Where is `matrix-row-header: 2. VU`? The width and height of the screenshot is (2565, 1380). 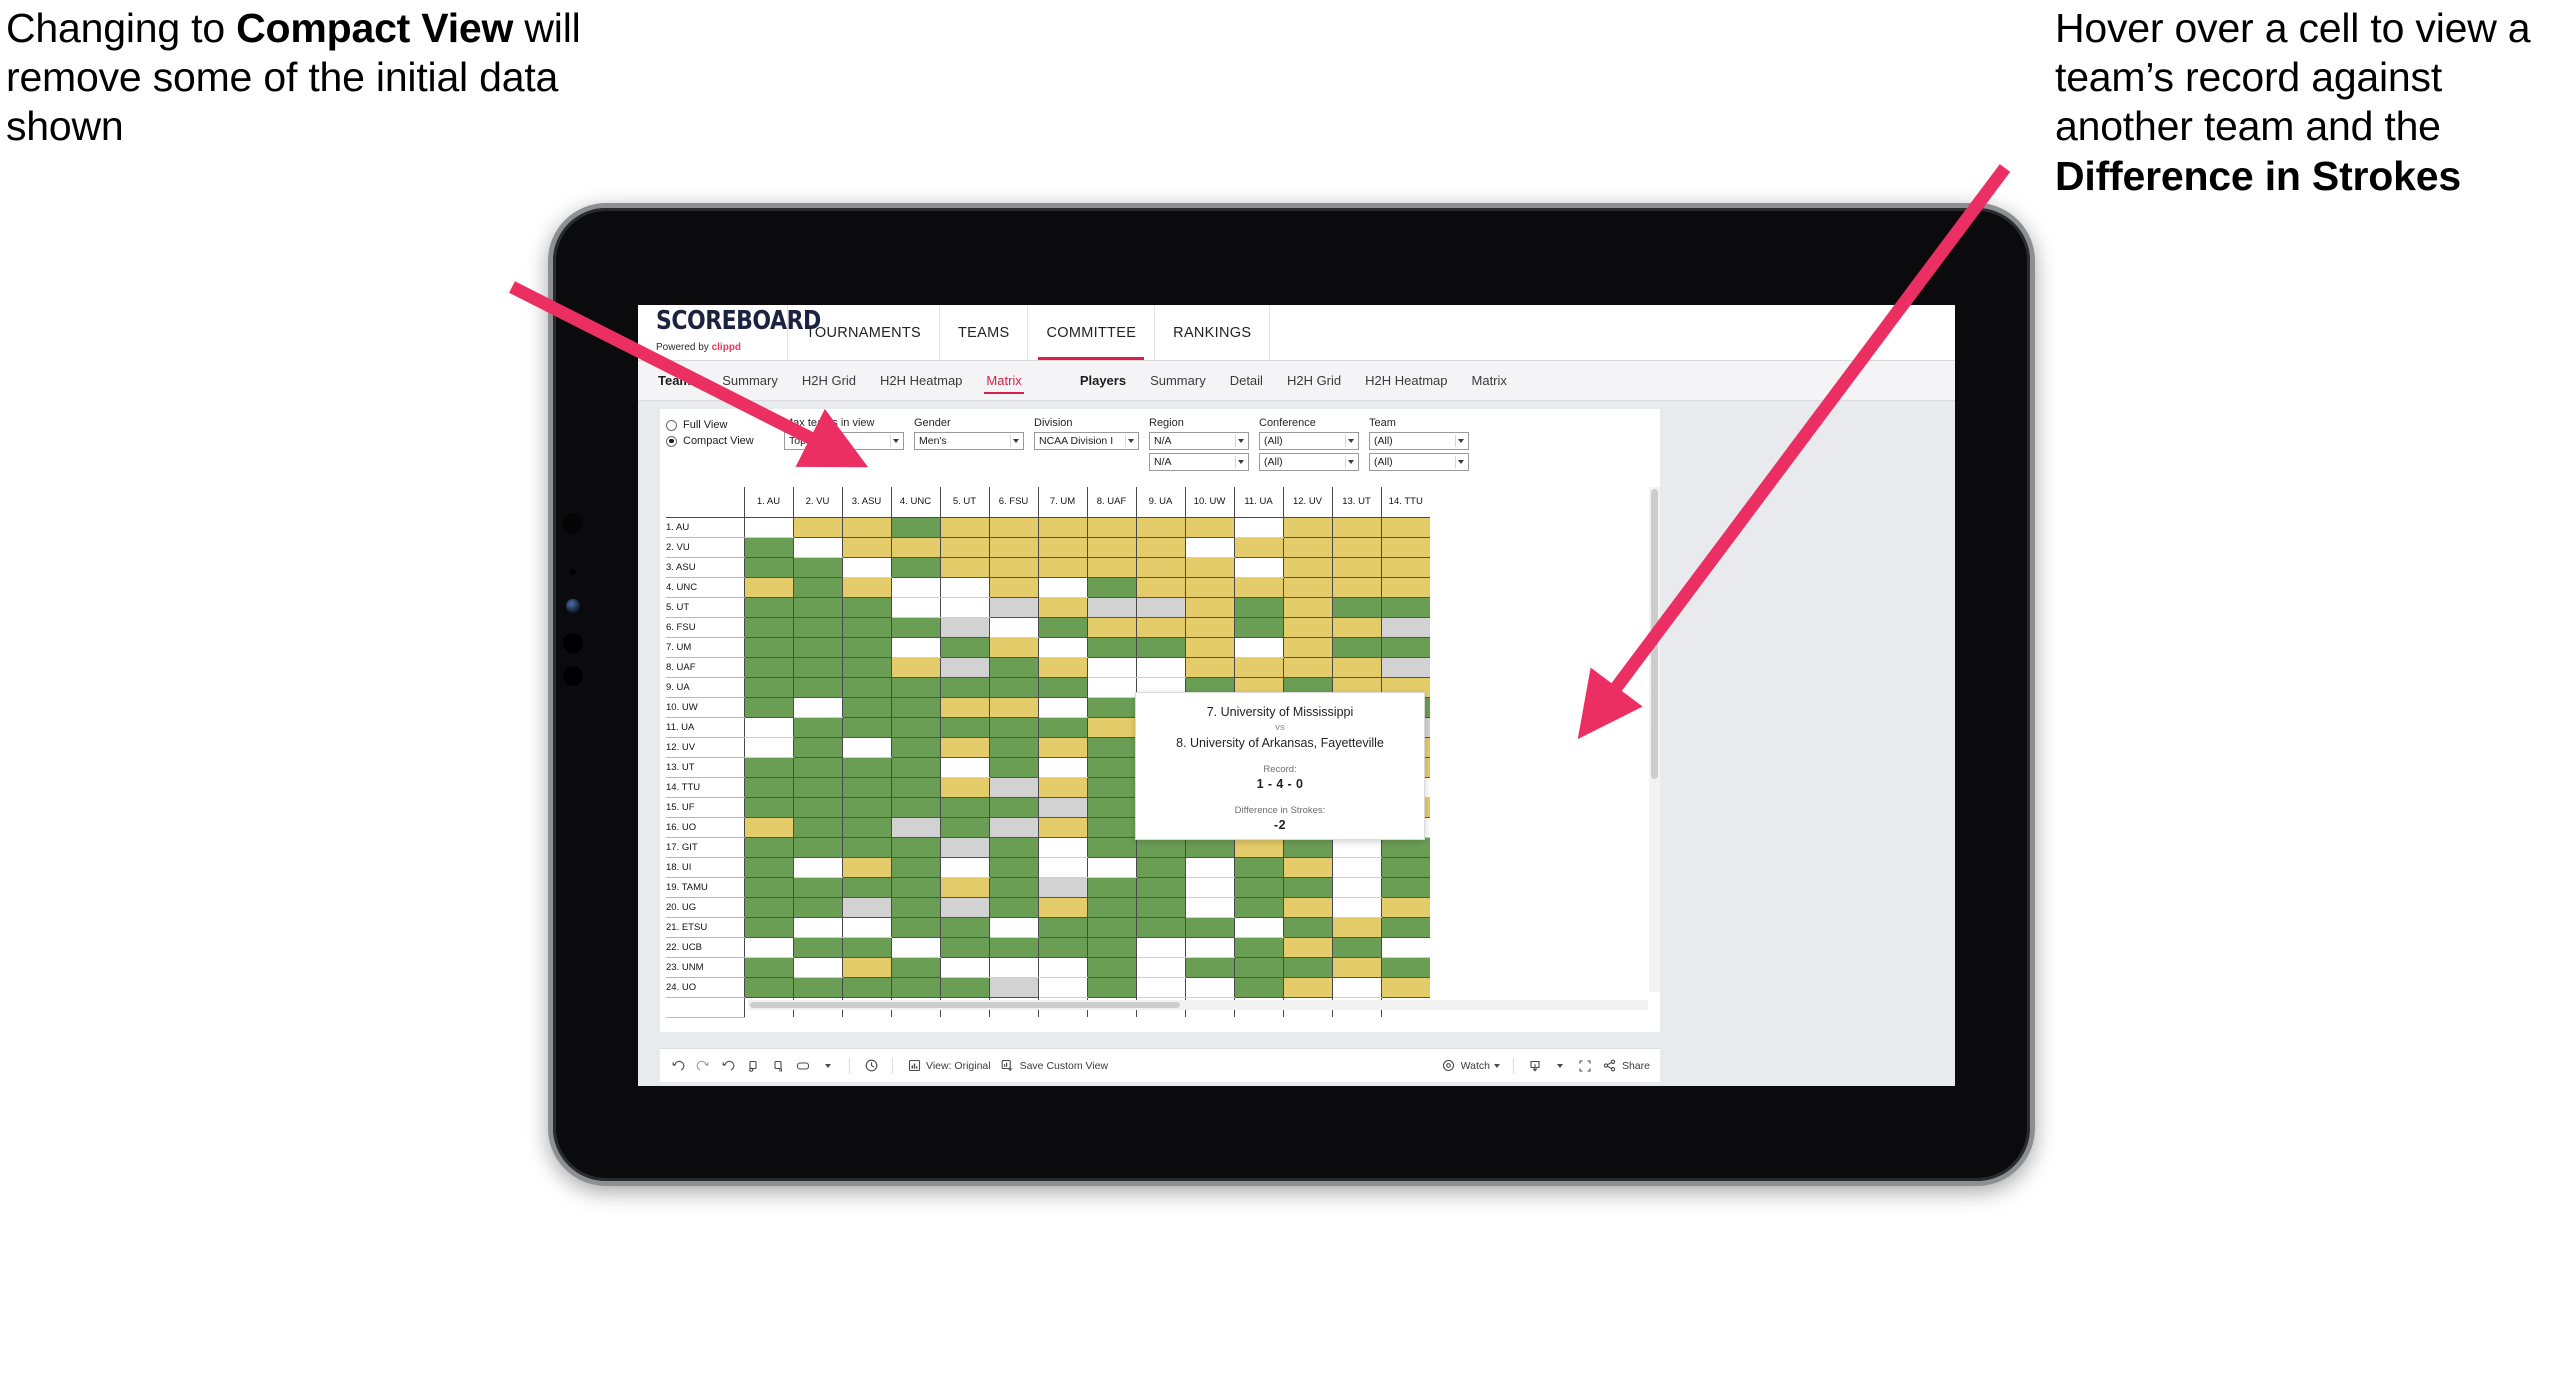 matrix-row-header: 2. VU is located at coordinates (705, 547).